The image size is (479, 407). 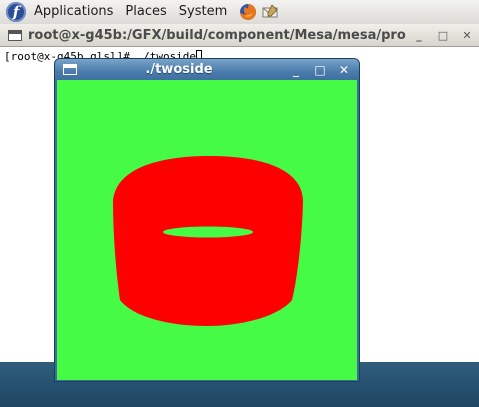 What do you see at coordinates (16, 12) in the screenshot?
I see `fedora-logo-icon: f` at bounding box center [16, 12].